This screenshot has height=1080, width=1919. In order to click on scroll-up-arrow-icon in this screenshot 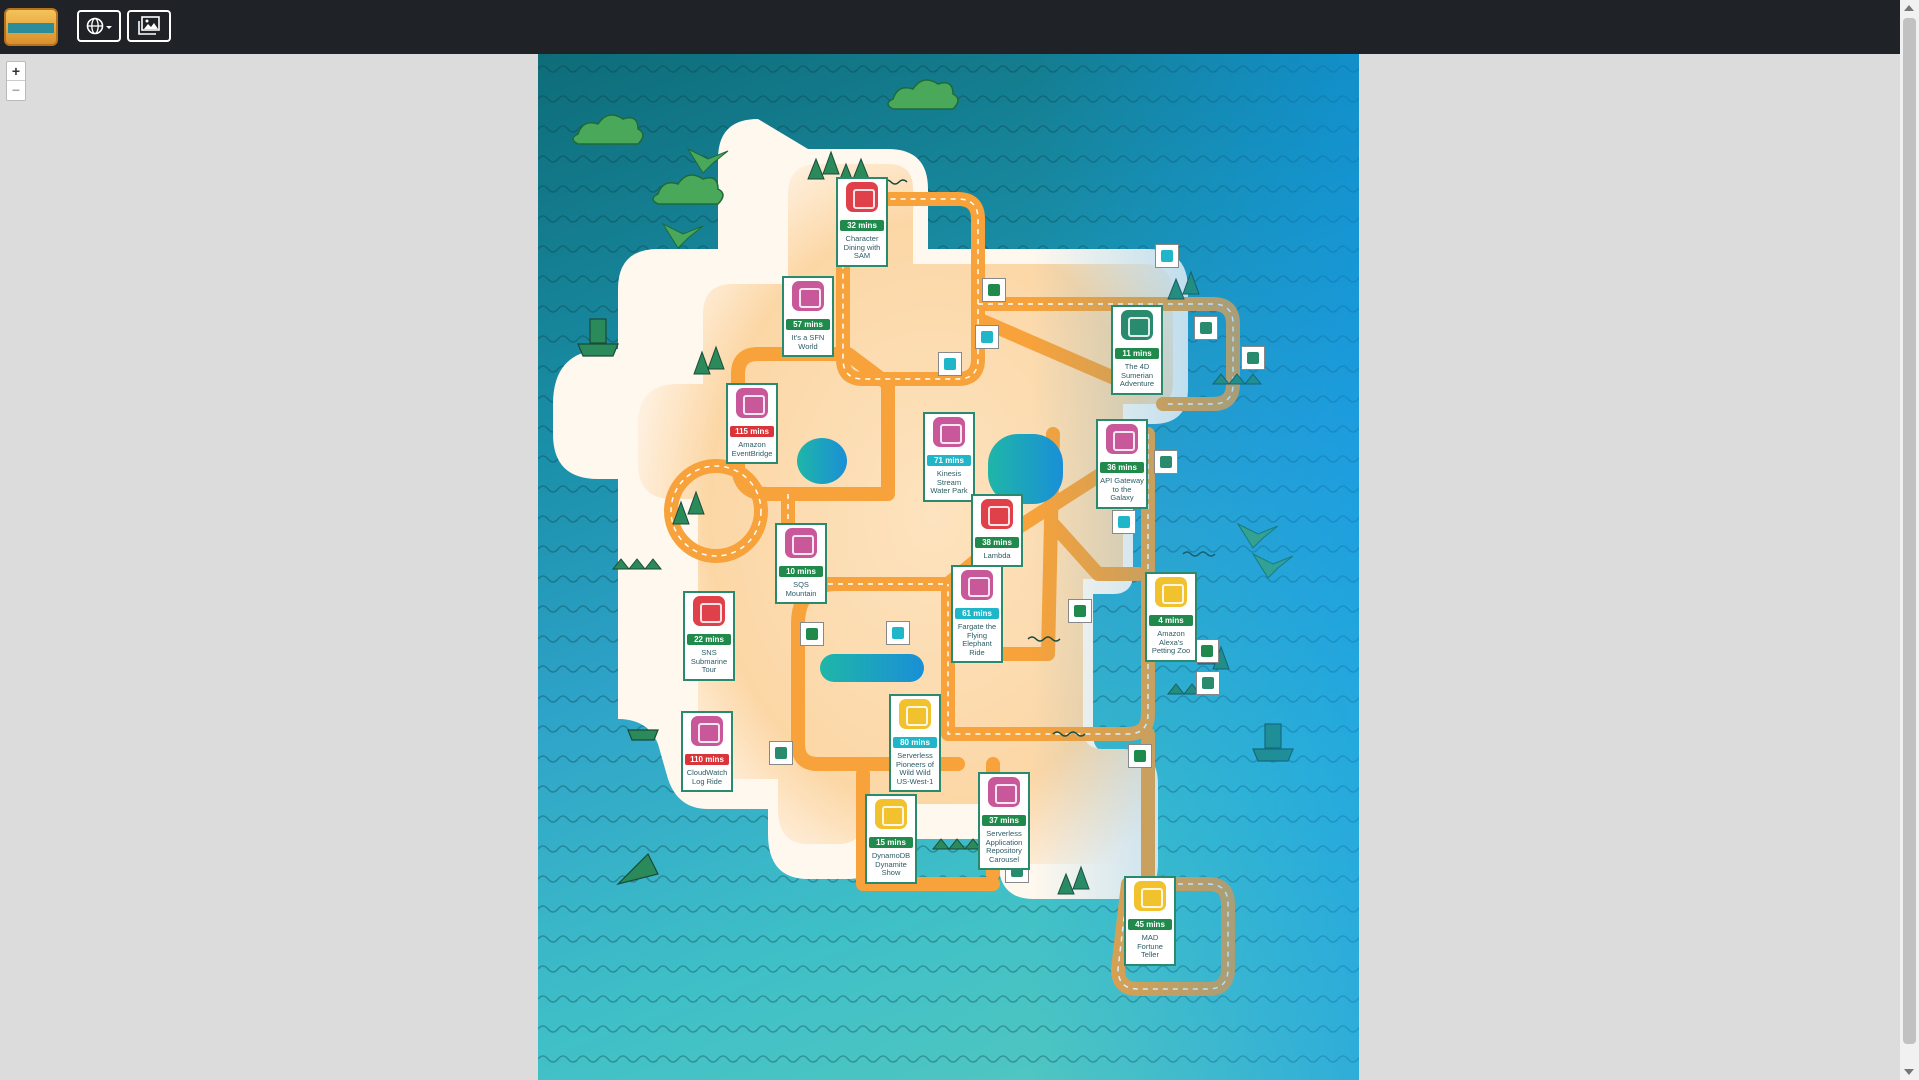, I will do `click(1909, 8)`.